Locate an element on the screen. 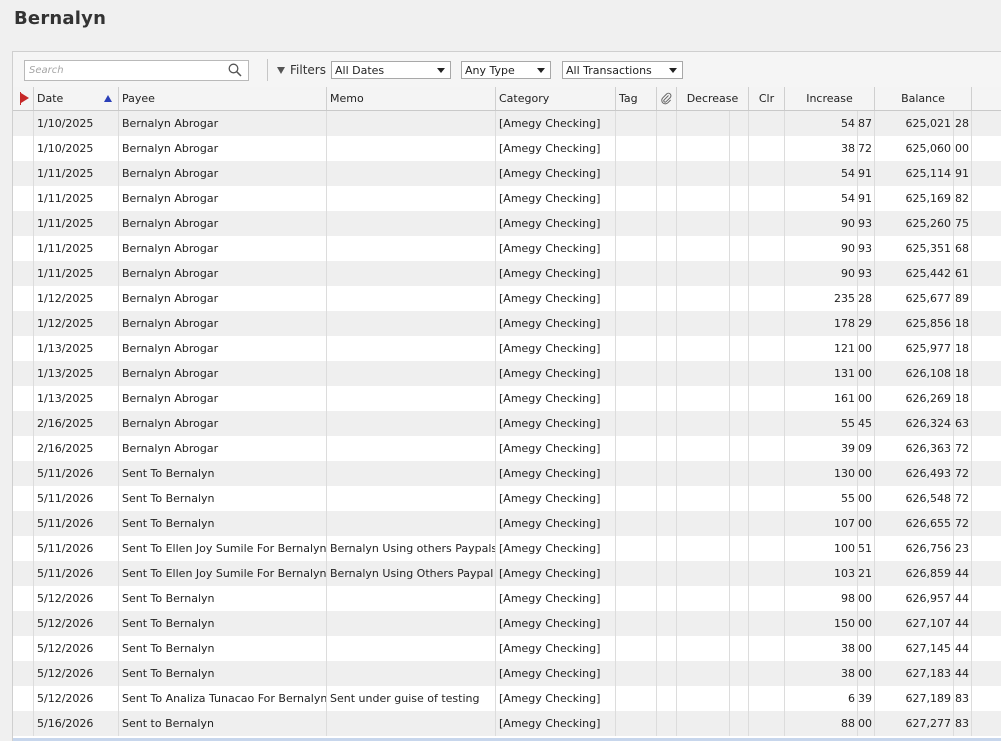 The image size is (1001, 741). increase-cents-cell: 00 is located at coordinates (866, 598).